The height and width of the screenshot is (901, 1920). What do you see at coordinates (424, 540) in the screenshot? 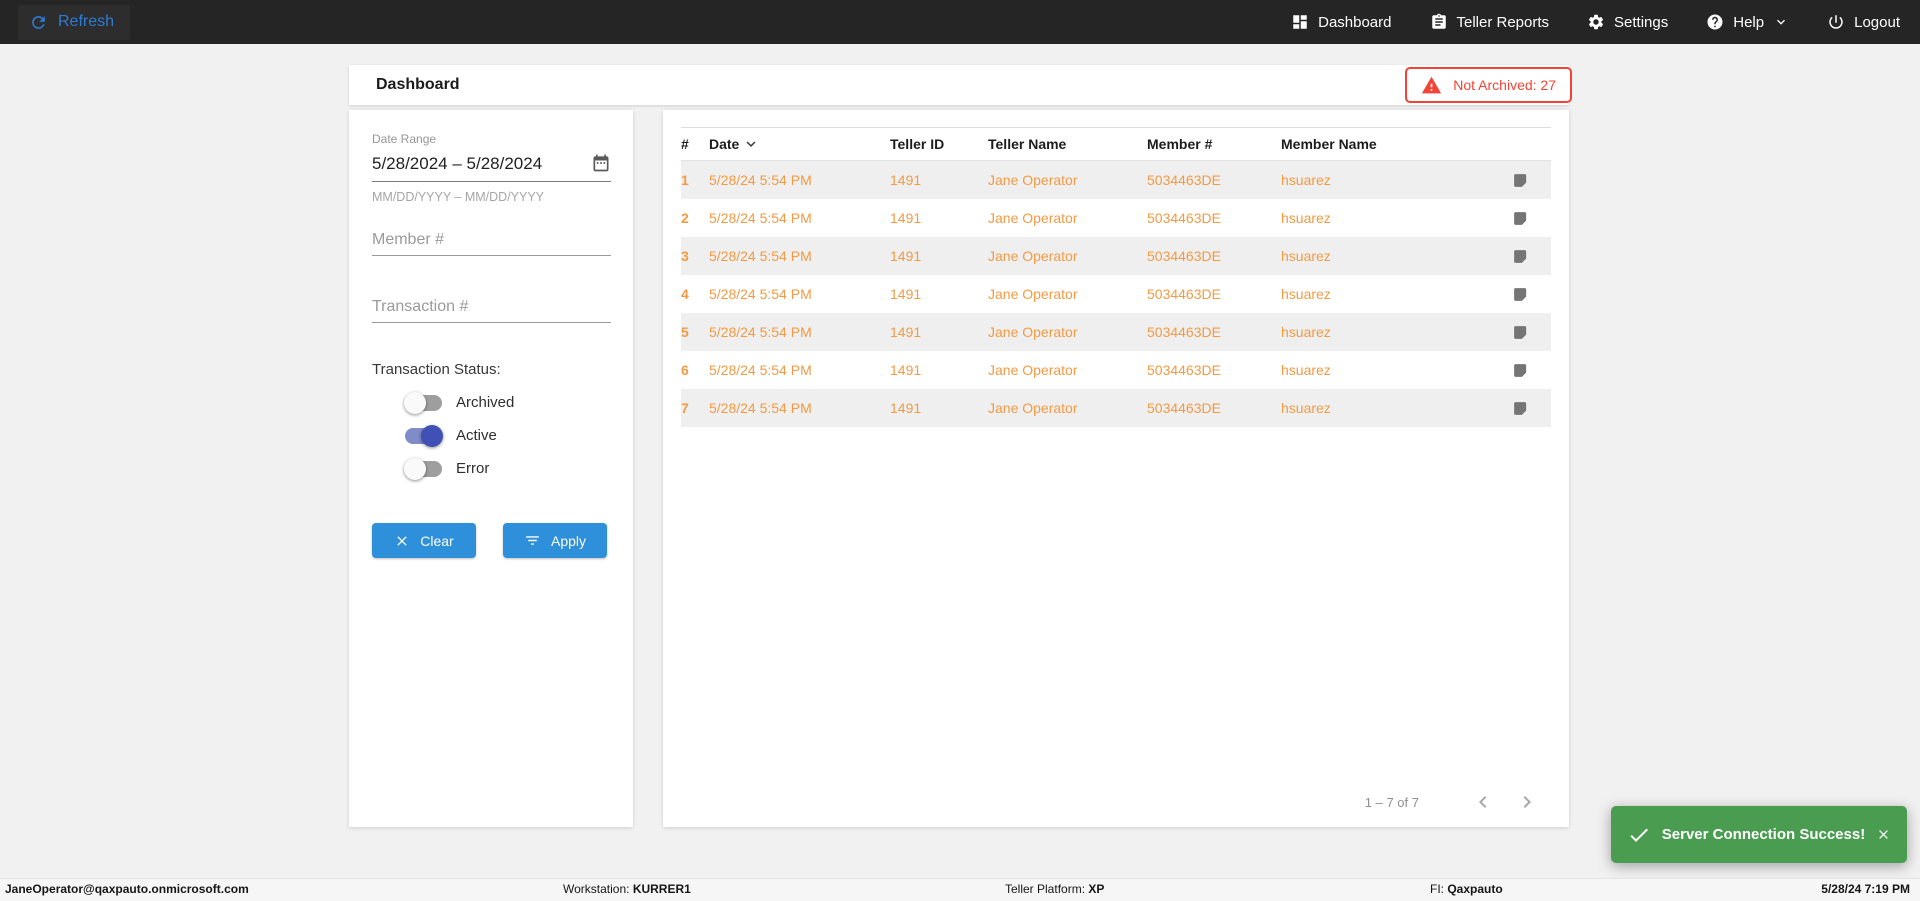
I see `clear-button: Clear` at bounding box center [424, 540].